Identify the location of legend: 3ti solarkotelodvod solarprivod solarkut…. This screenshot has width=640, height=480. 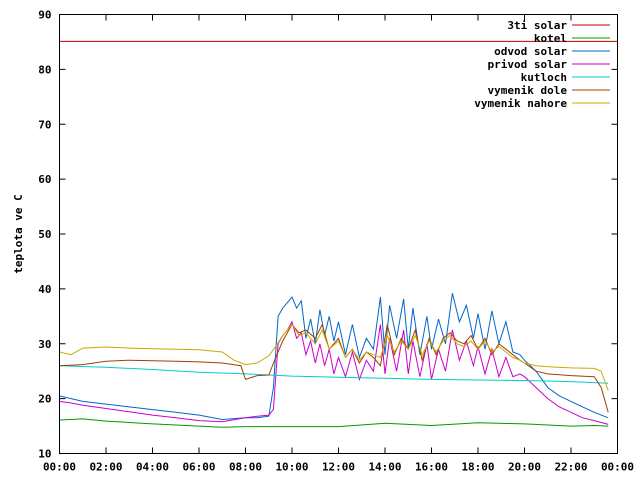
(542, 64).